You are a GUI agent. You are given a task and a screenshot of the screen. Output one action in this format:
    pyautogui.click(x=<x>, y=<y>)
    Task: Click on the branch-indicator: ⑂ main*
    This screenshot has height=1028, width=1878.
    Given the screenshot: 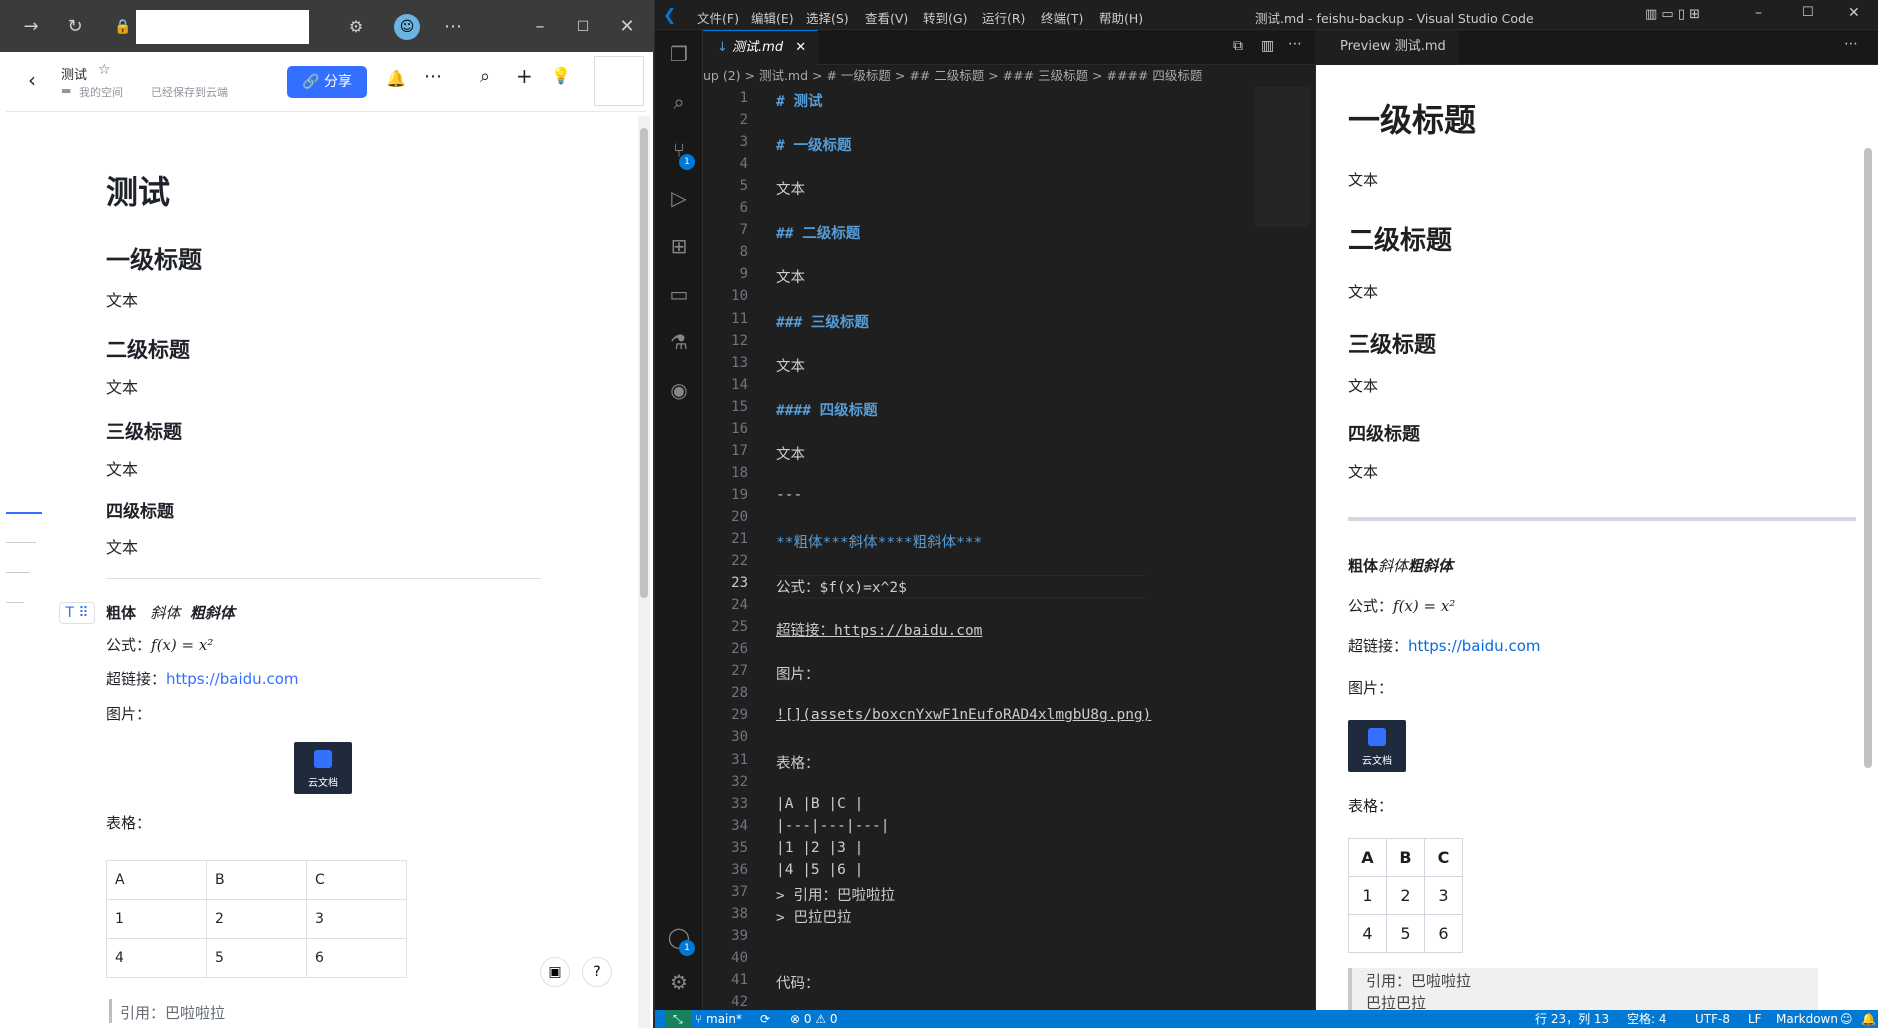 What is the action you would take?
    pyautogui.click(x=718, y=1019)
    